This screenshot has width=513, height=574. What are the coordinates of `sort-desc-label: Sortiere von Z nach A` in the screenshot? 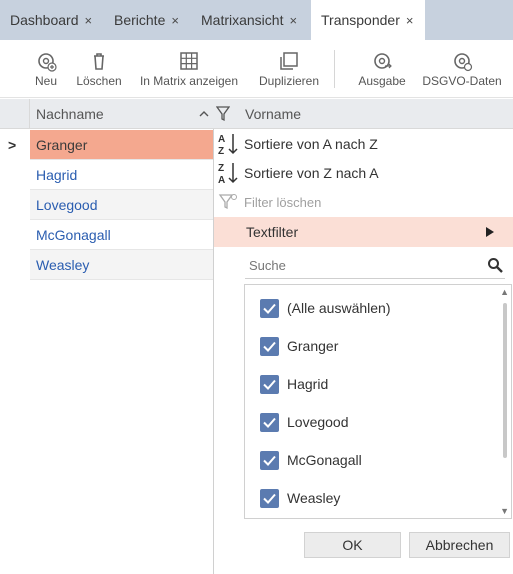 It's located at (311, 173).